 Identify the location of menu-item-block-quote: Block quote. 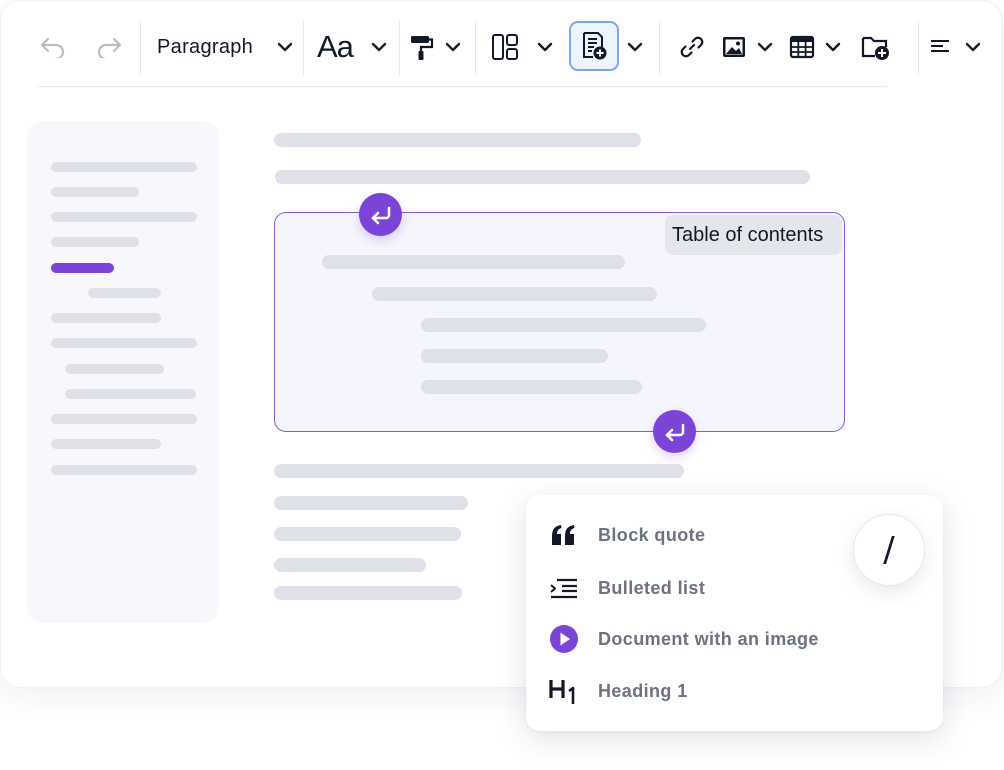
(676, 535).